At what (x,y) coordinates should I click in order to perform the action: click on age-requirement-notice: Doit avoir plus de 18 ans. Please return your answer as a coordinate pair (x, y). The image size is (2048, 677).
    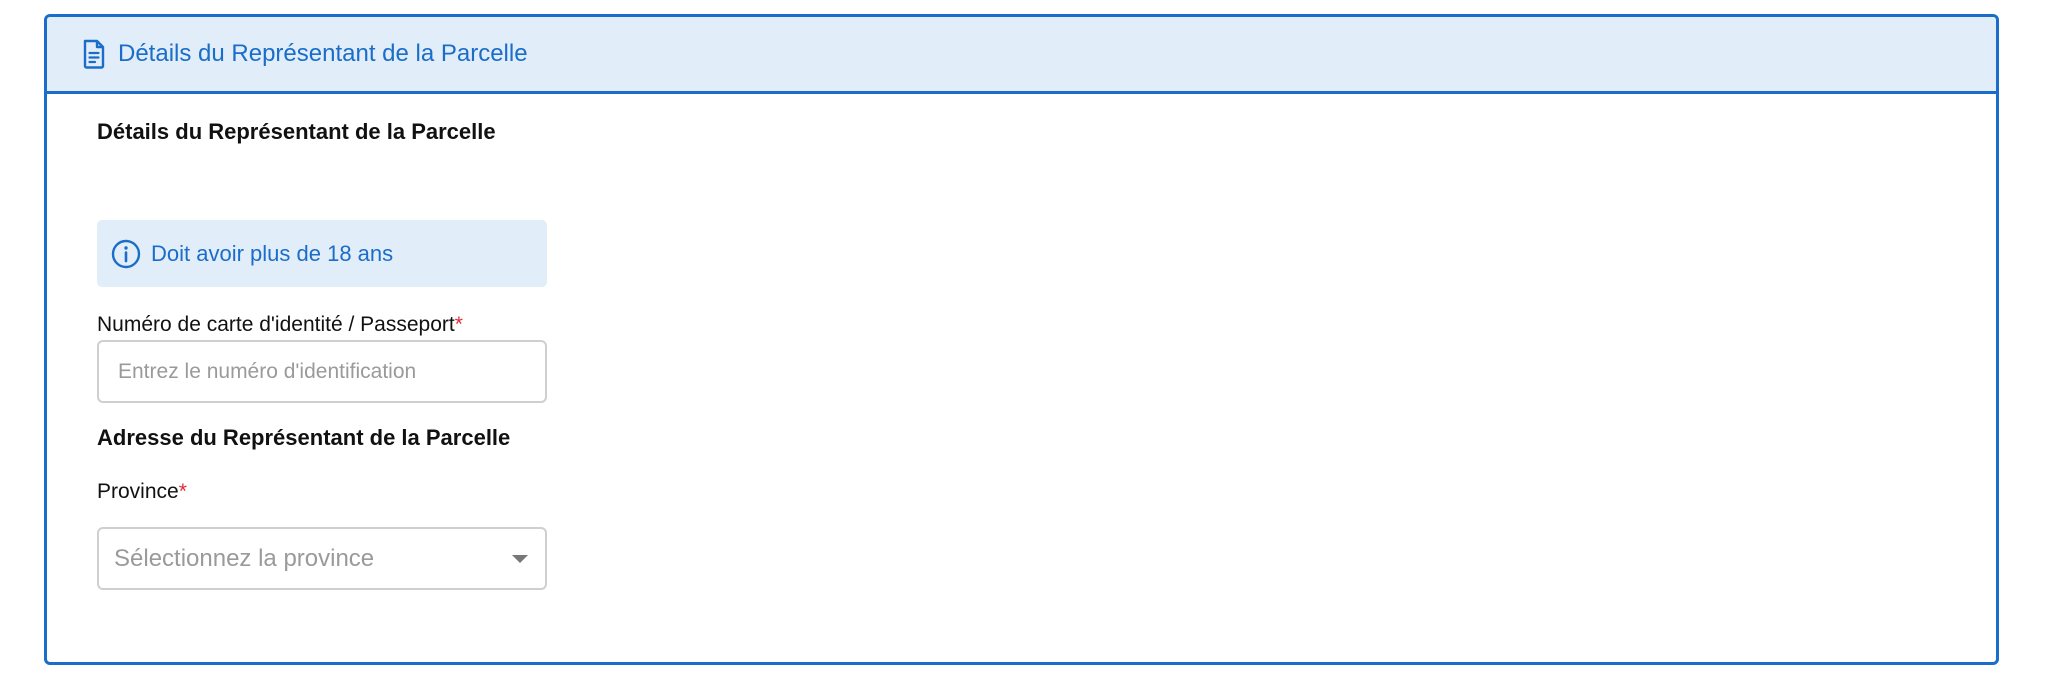
    Looking at the image, I should click on (322, 253).